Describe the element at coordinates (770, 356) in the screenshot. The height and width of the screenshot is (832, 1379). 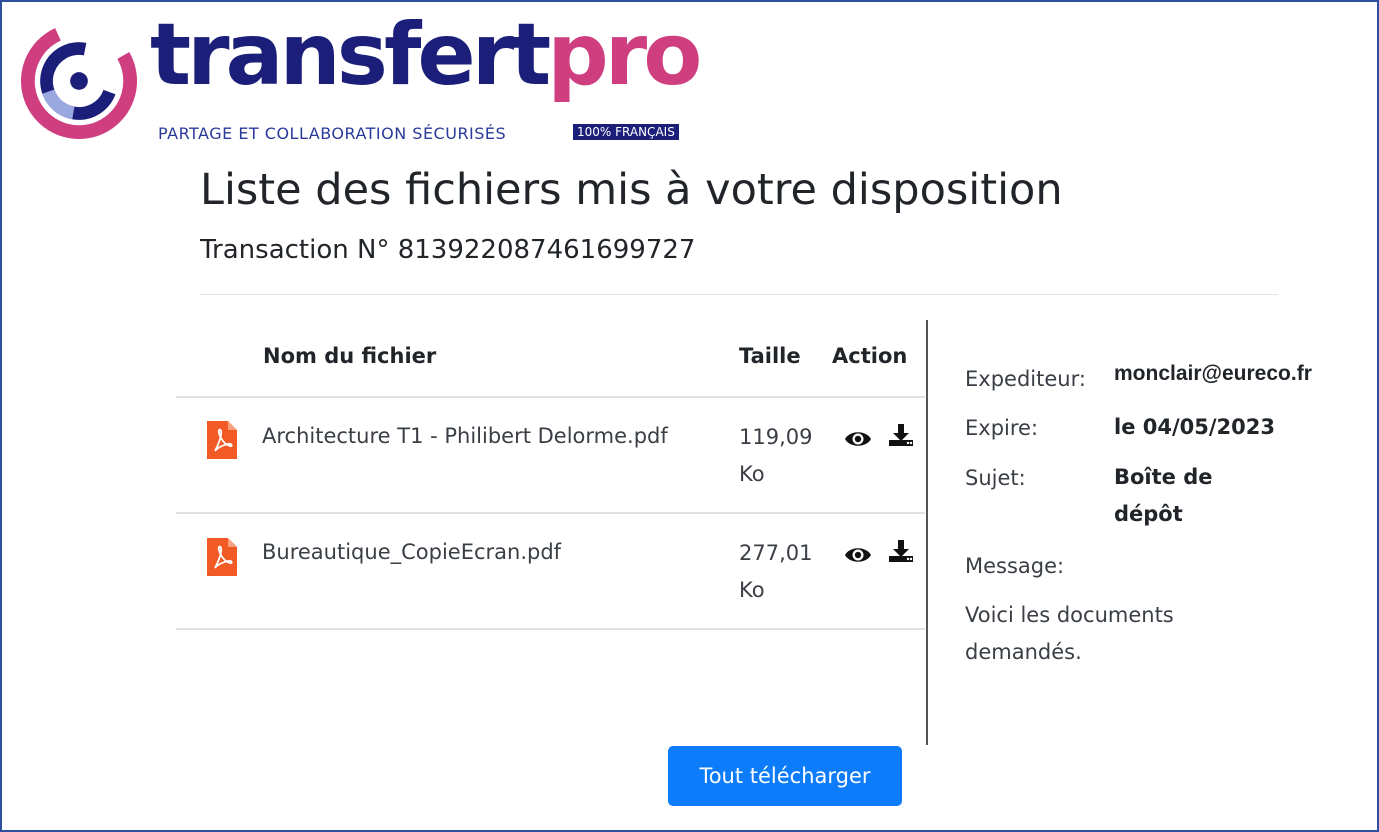
I see `column-header-size: Taille` at that location.